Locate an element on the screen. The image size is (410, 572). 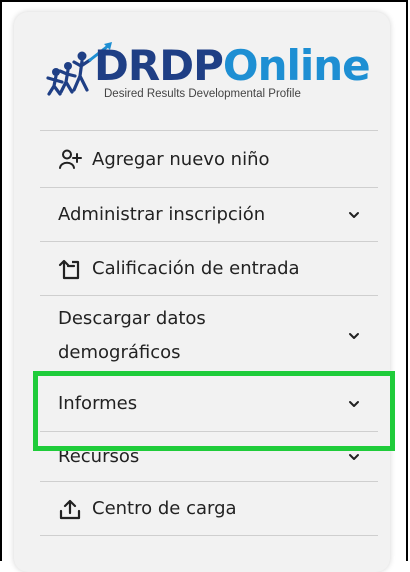
brand-name-part2: Online is located at coordinates (296, 65).